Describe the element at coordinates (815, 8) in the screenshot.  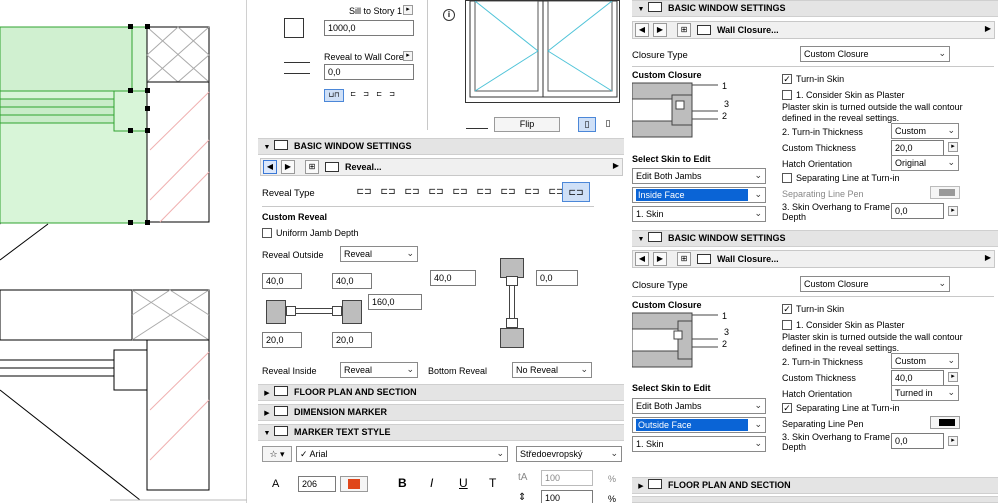
I see `section-header-basic-window-top: ▼ BASIC WINDOW SETTINGS` at that location.